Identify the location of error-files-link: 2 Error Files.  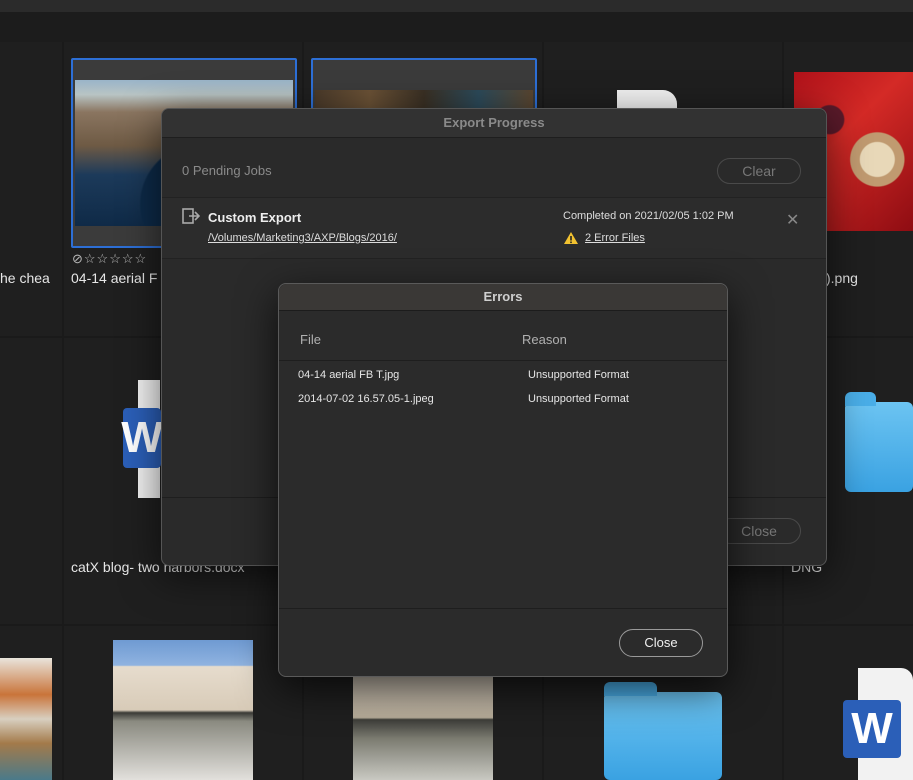
(615, 238).